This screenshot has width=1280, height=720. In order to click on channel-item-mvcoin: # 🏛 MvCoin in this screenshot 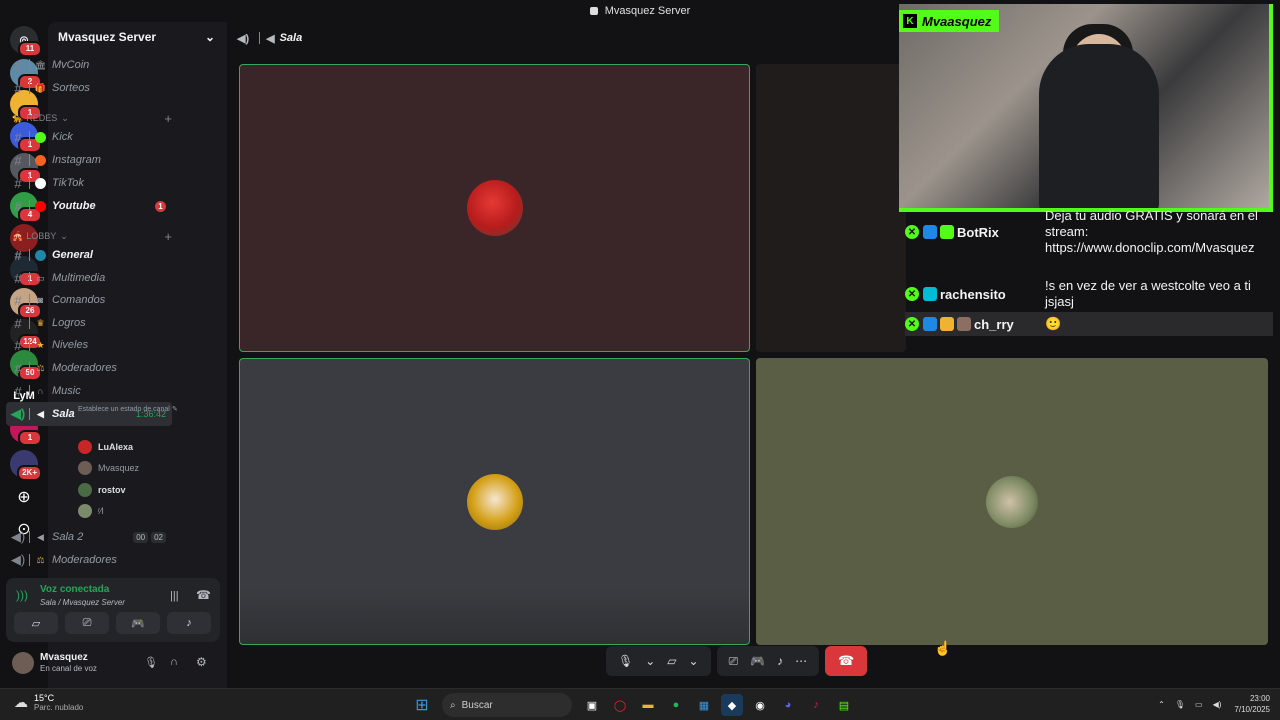, I will do `click(89, 65)`.